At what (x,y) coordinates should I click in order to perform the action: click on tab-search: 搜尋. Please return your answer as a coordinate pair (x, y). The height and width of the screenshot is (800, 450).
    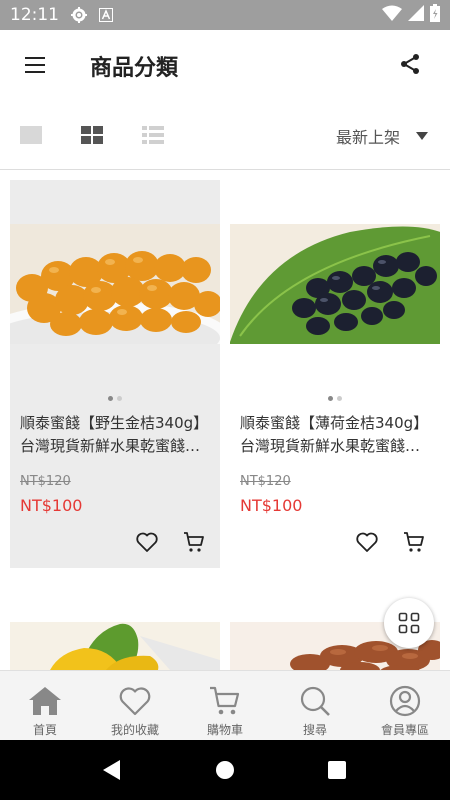
    Looking at the image, I should click on (315, 705).